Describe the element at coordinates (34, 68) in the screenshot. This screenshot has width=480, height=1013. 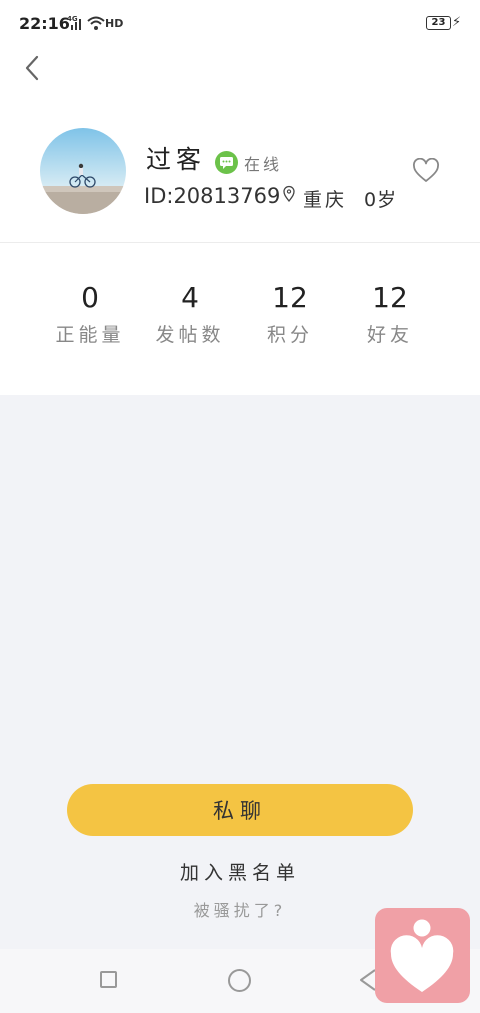
I see `back-arrow-icon` at that location.